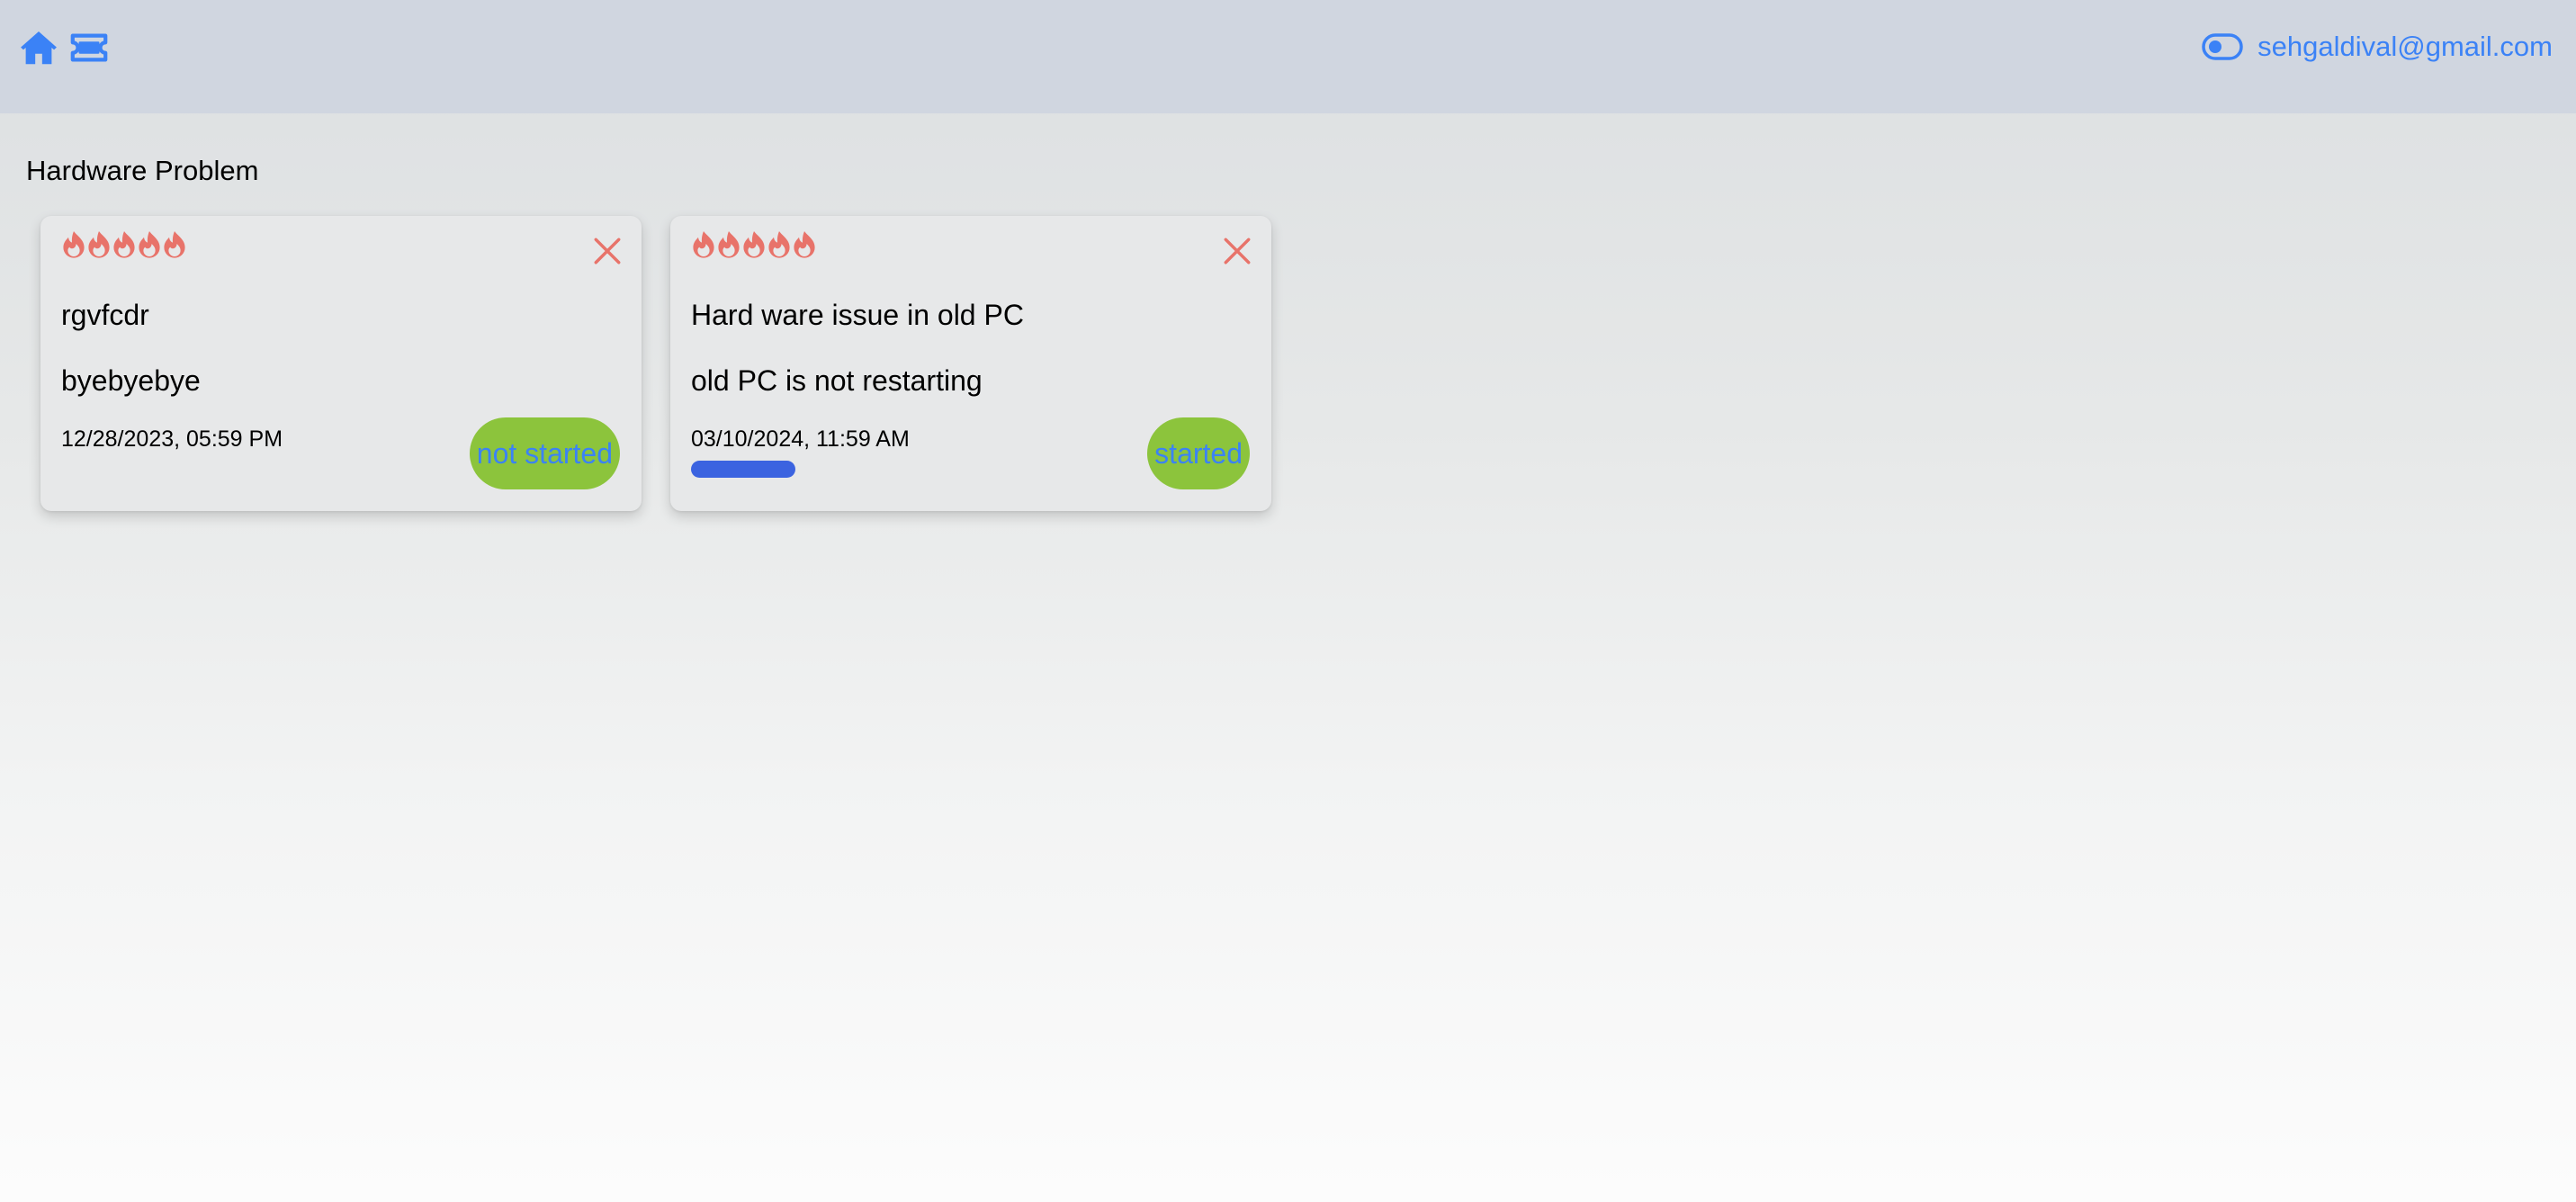  What do you see at coordinates (131, 380) in the screenshot?
I see `ticket-description: byebyebye` at bounding box center [131, 380].